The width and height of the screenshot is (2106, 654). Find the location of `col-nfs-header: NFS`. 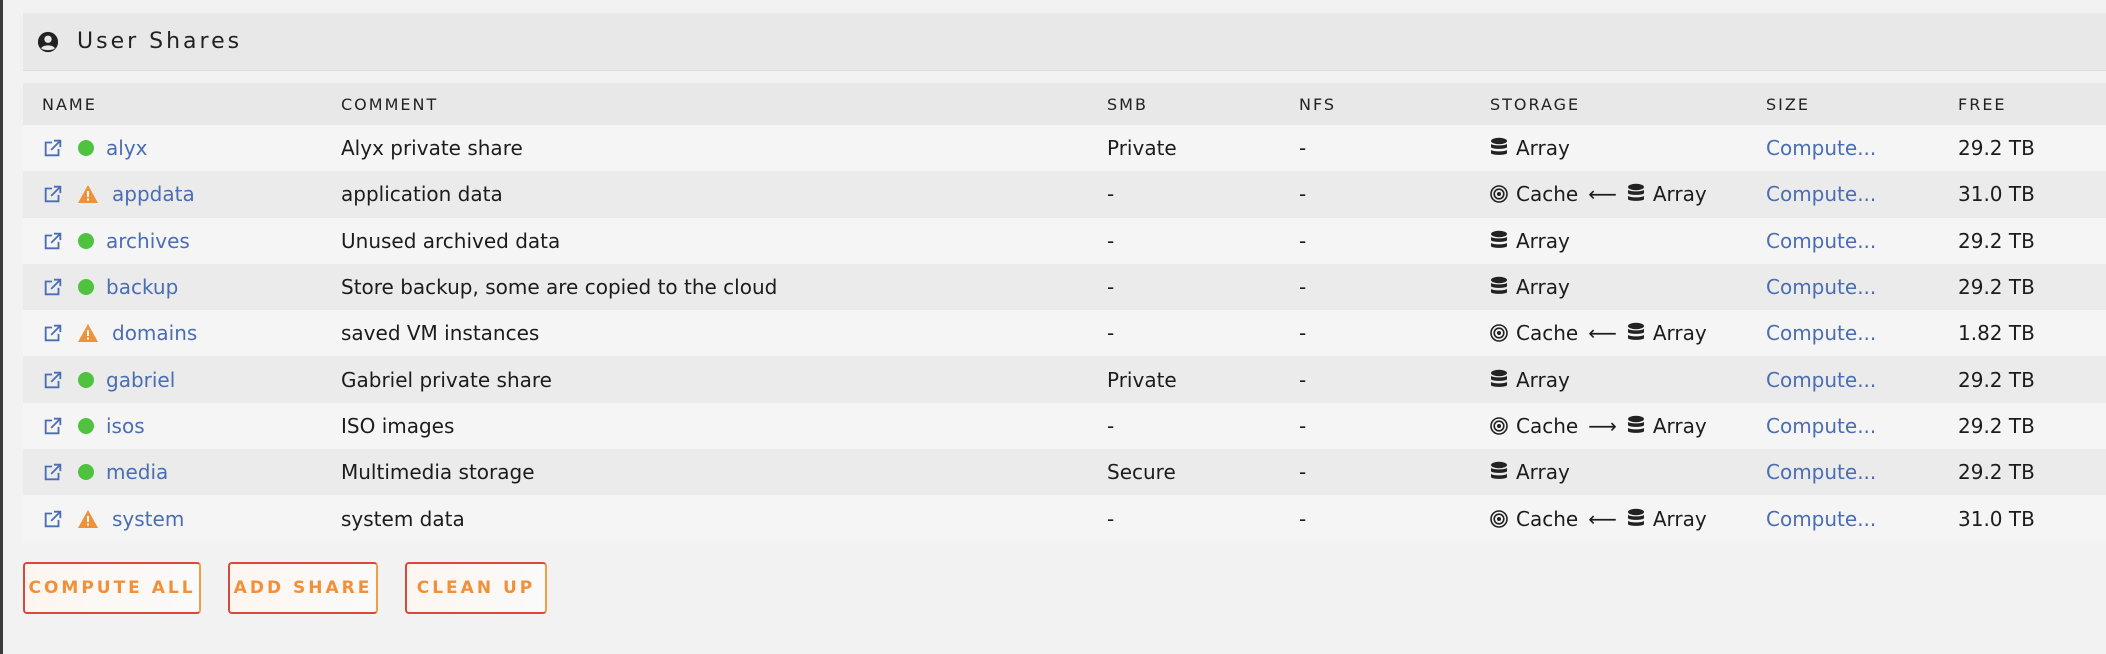

col-nfs-header: NFS is located at coordinates (1317, 104).